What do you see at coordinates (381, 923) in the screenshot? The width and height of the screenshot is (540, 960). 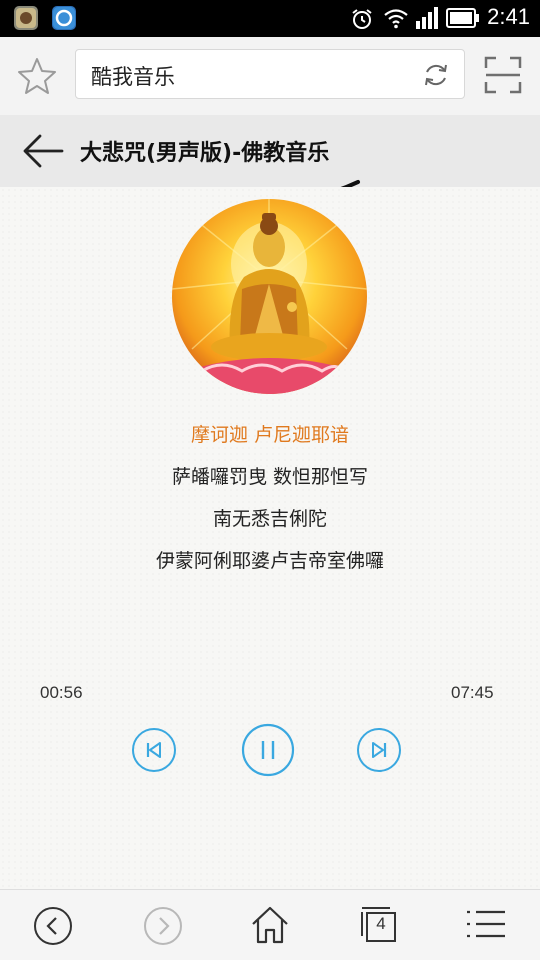 I see `tabs-count: 4` at bounding box center [381, 923].